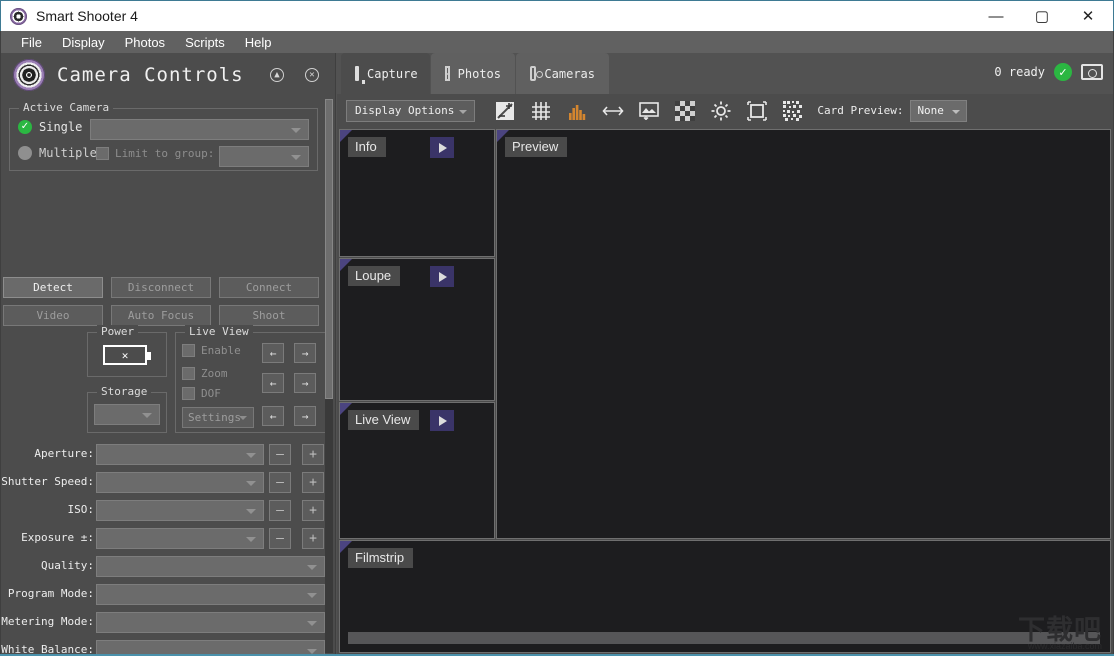 This screenshot has height=656, width=1114. I want to click on live-view-zoom-row: Zoom, so click(205, 373).